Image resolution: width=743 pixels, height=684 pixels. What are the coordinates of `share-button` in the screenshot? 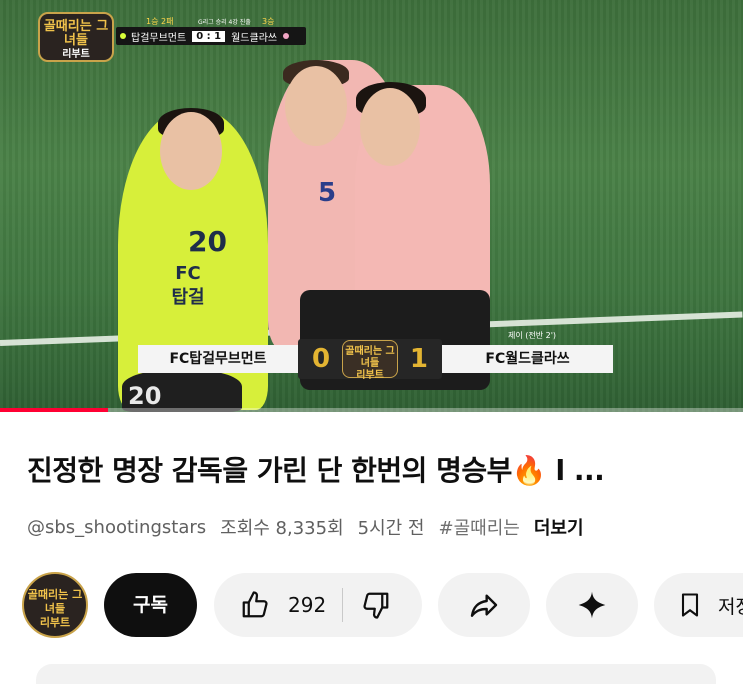 It's located at (484, 605).